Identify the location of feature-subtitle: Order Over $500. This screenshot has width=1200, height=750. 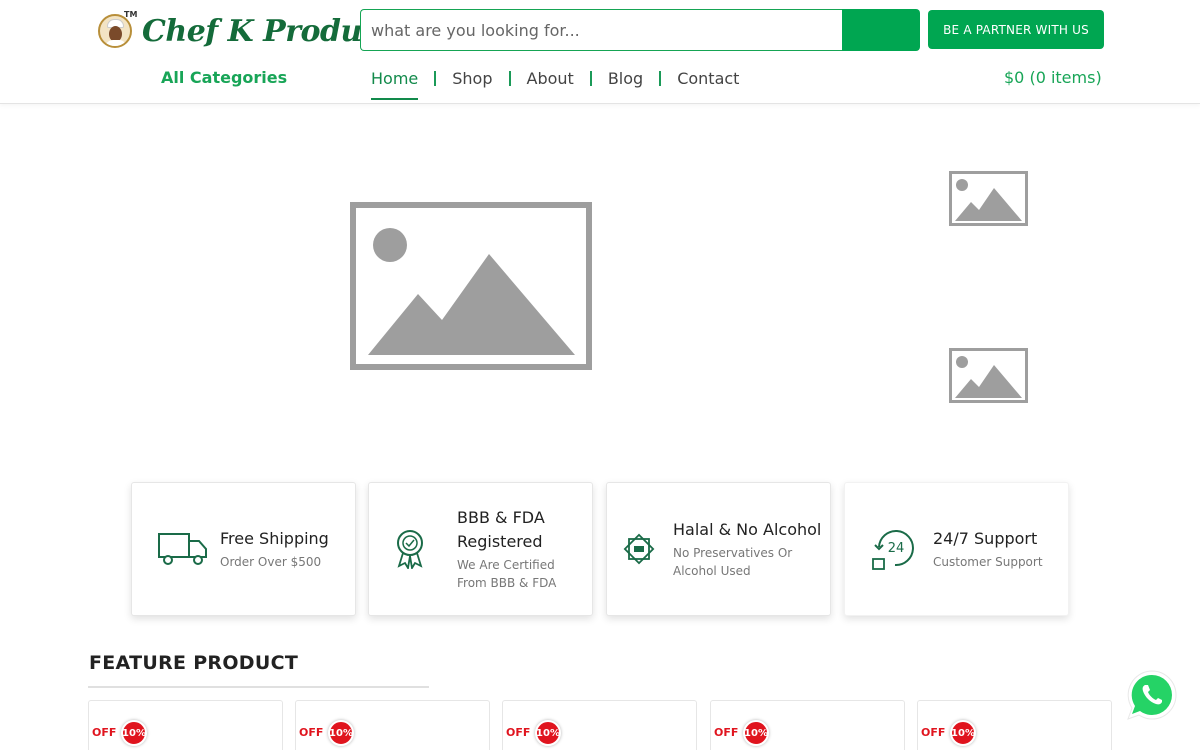
(271, 562).